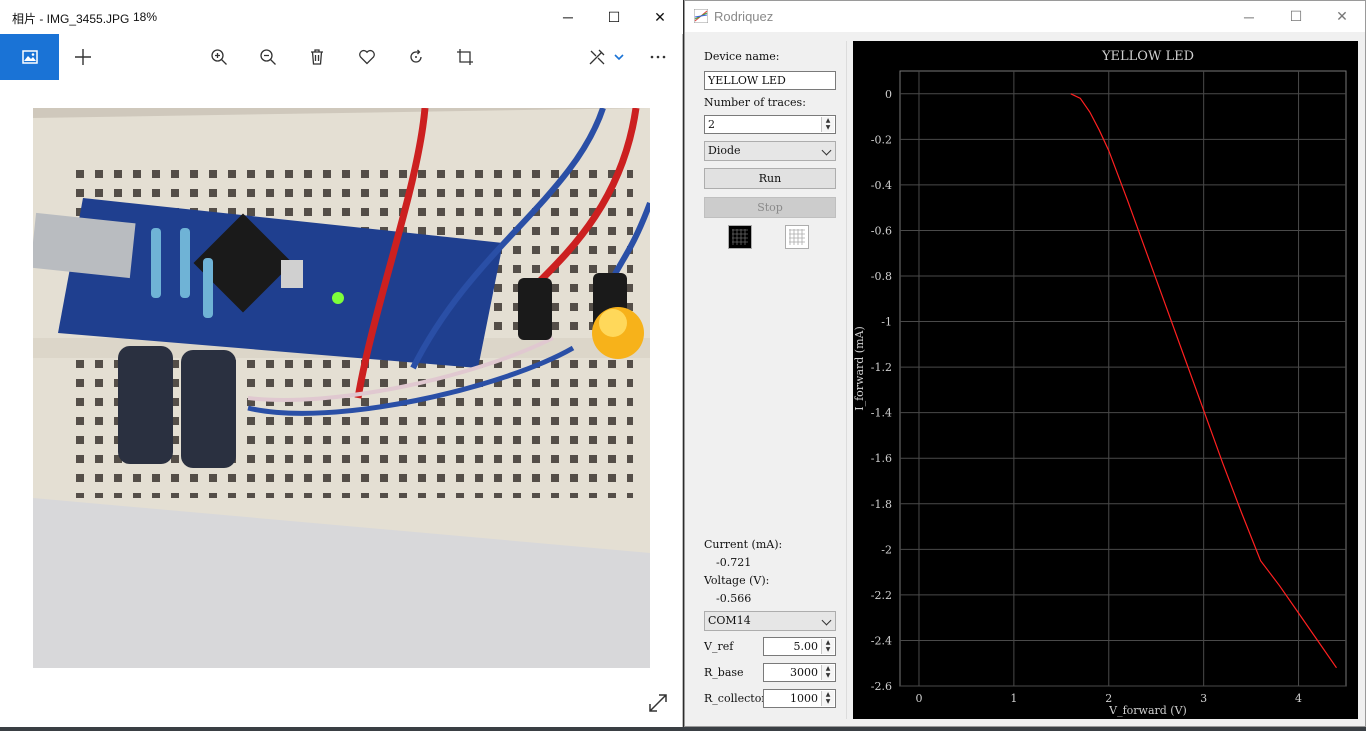  Describe the element at coordinates (886, 322) in the screenshot. I see `y-tick-label: -1` at that location.